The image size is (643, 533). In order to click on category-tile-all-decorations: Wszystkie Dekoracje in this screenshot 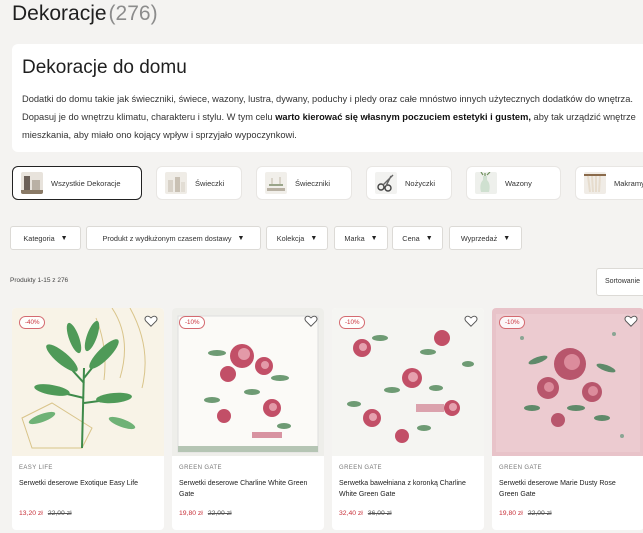, I will do `click(77, 183)`.